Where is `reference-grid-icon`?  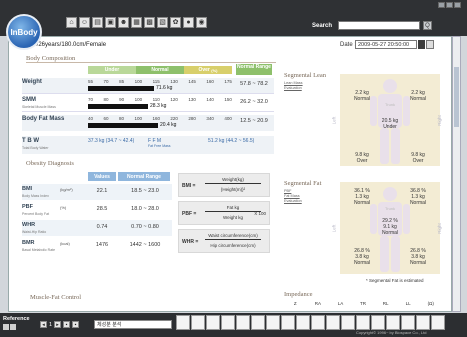
reference-grid-icon is located at coordinates (13, 327).